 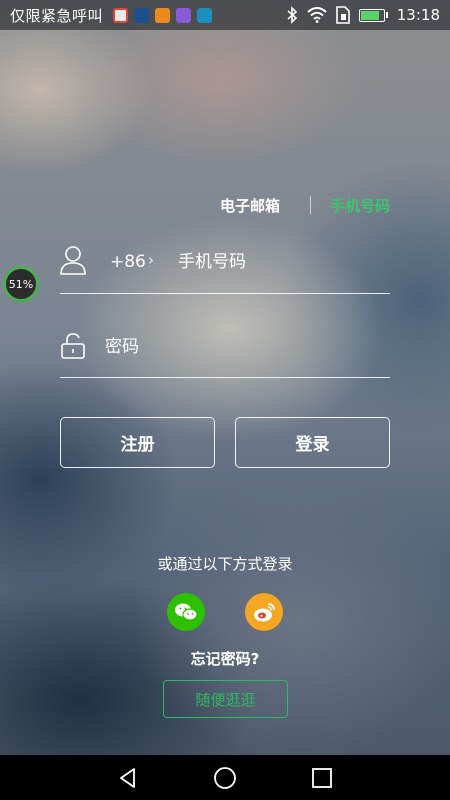 What do you see at coordinates (225, 699) in the screenshot?
I see `guest-browse-button: 随便逛逛` at bounding box center [225, 699].